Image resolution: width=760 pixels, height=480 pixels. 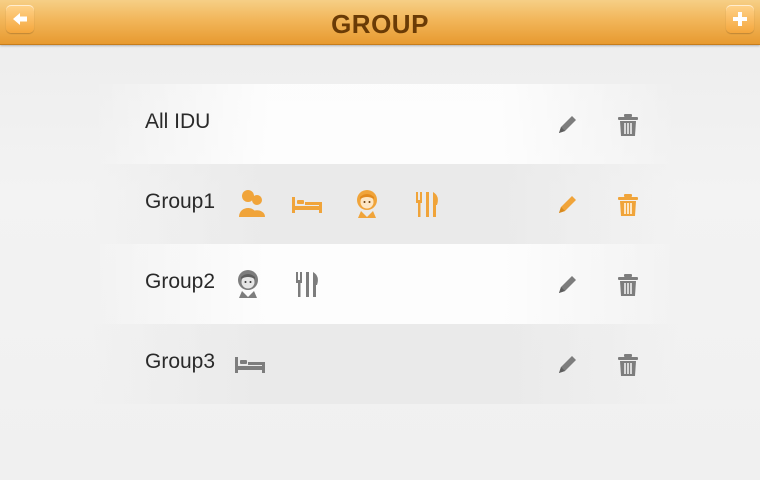 What do you see at coordinates (385, 364) in the screenshot?
I see `group-row-group3: Group3` at bounding box center [385, 364].